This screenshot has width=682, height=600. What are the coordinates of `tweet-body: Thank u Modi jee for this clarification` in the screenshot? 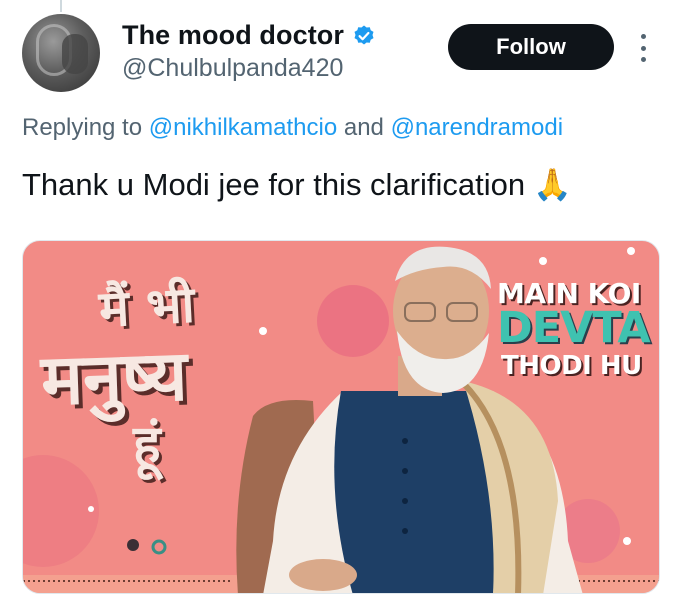 It's located at (274, 184).